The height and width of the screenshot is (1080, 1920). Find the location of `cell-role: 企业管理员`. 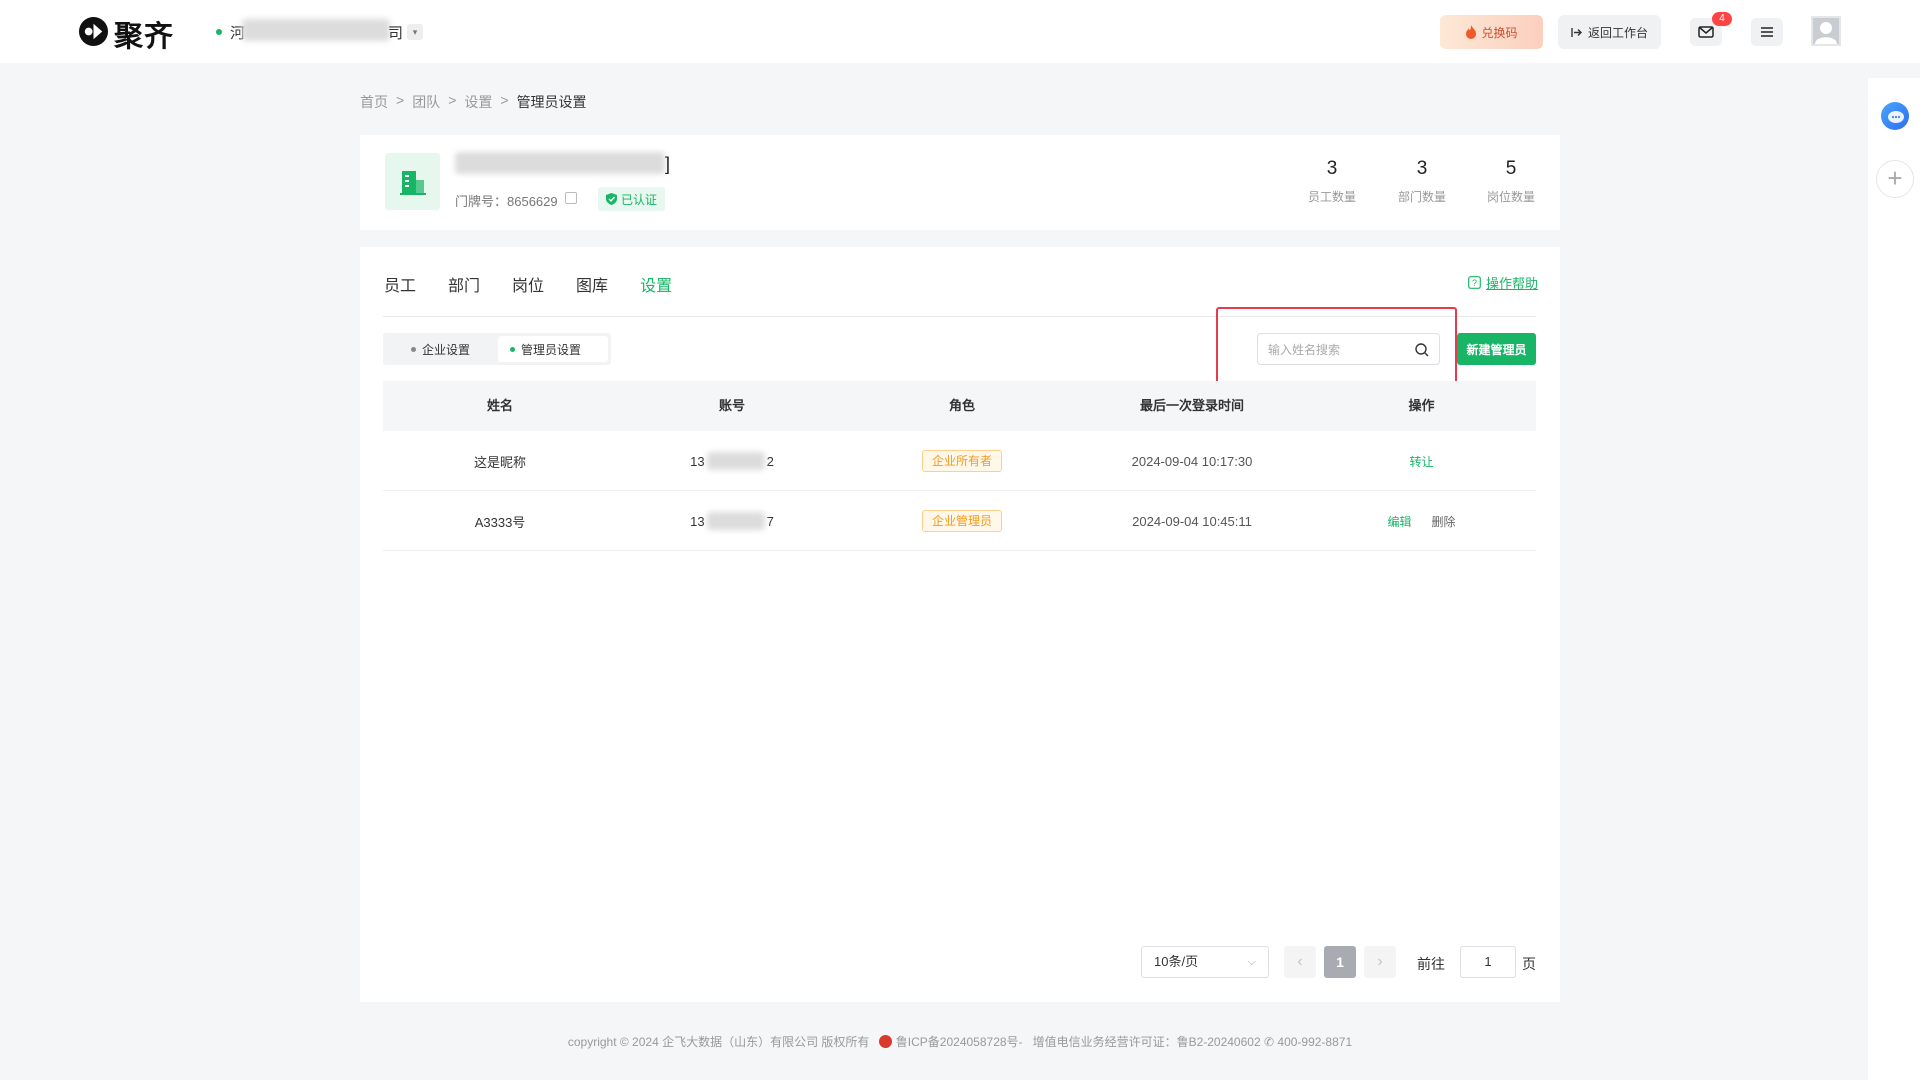

cell-role: 企业管理员 is located at coordinates (962, 521).